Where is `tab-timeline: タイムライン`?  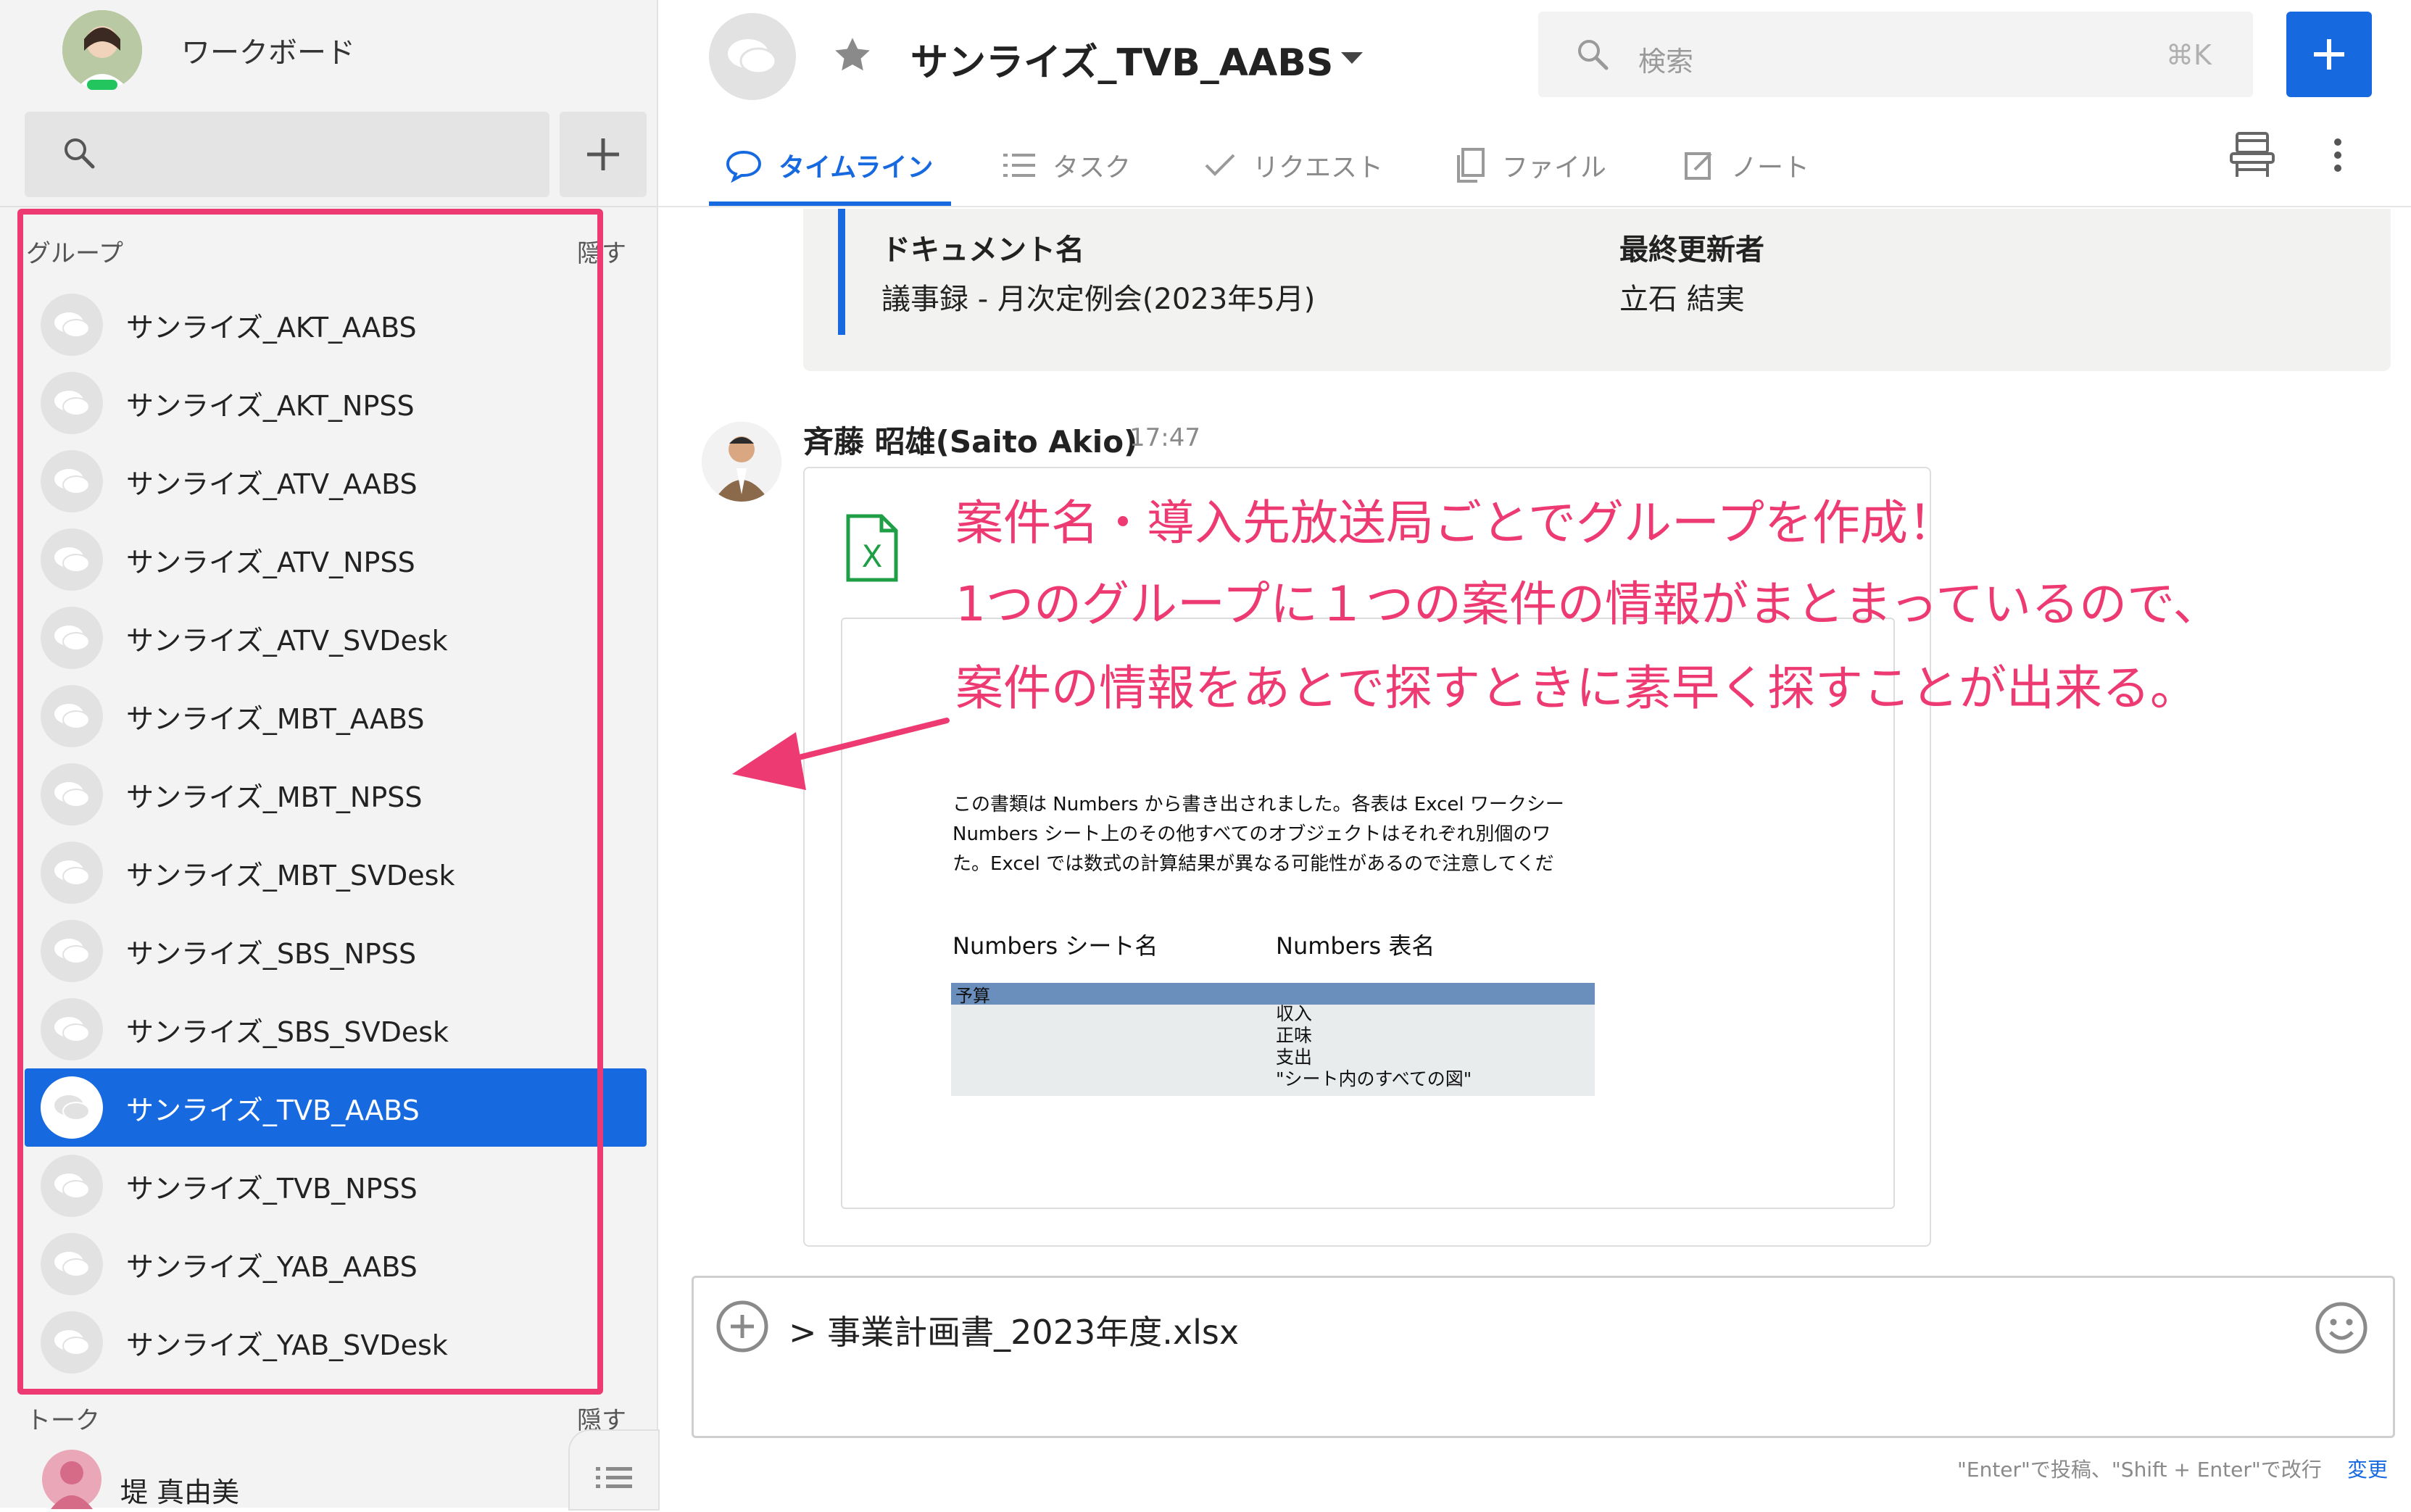 tab-timeline: タイムライン is located at coordinates (829, 165).